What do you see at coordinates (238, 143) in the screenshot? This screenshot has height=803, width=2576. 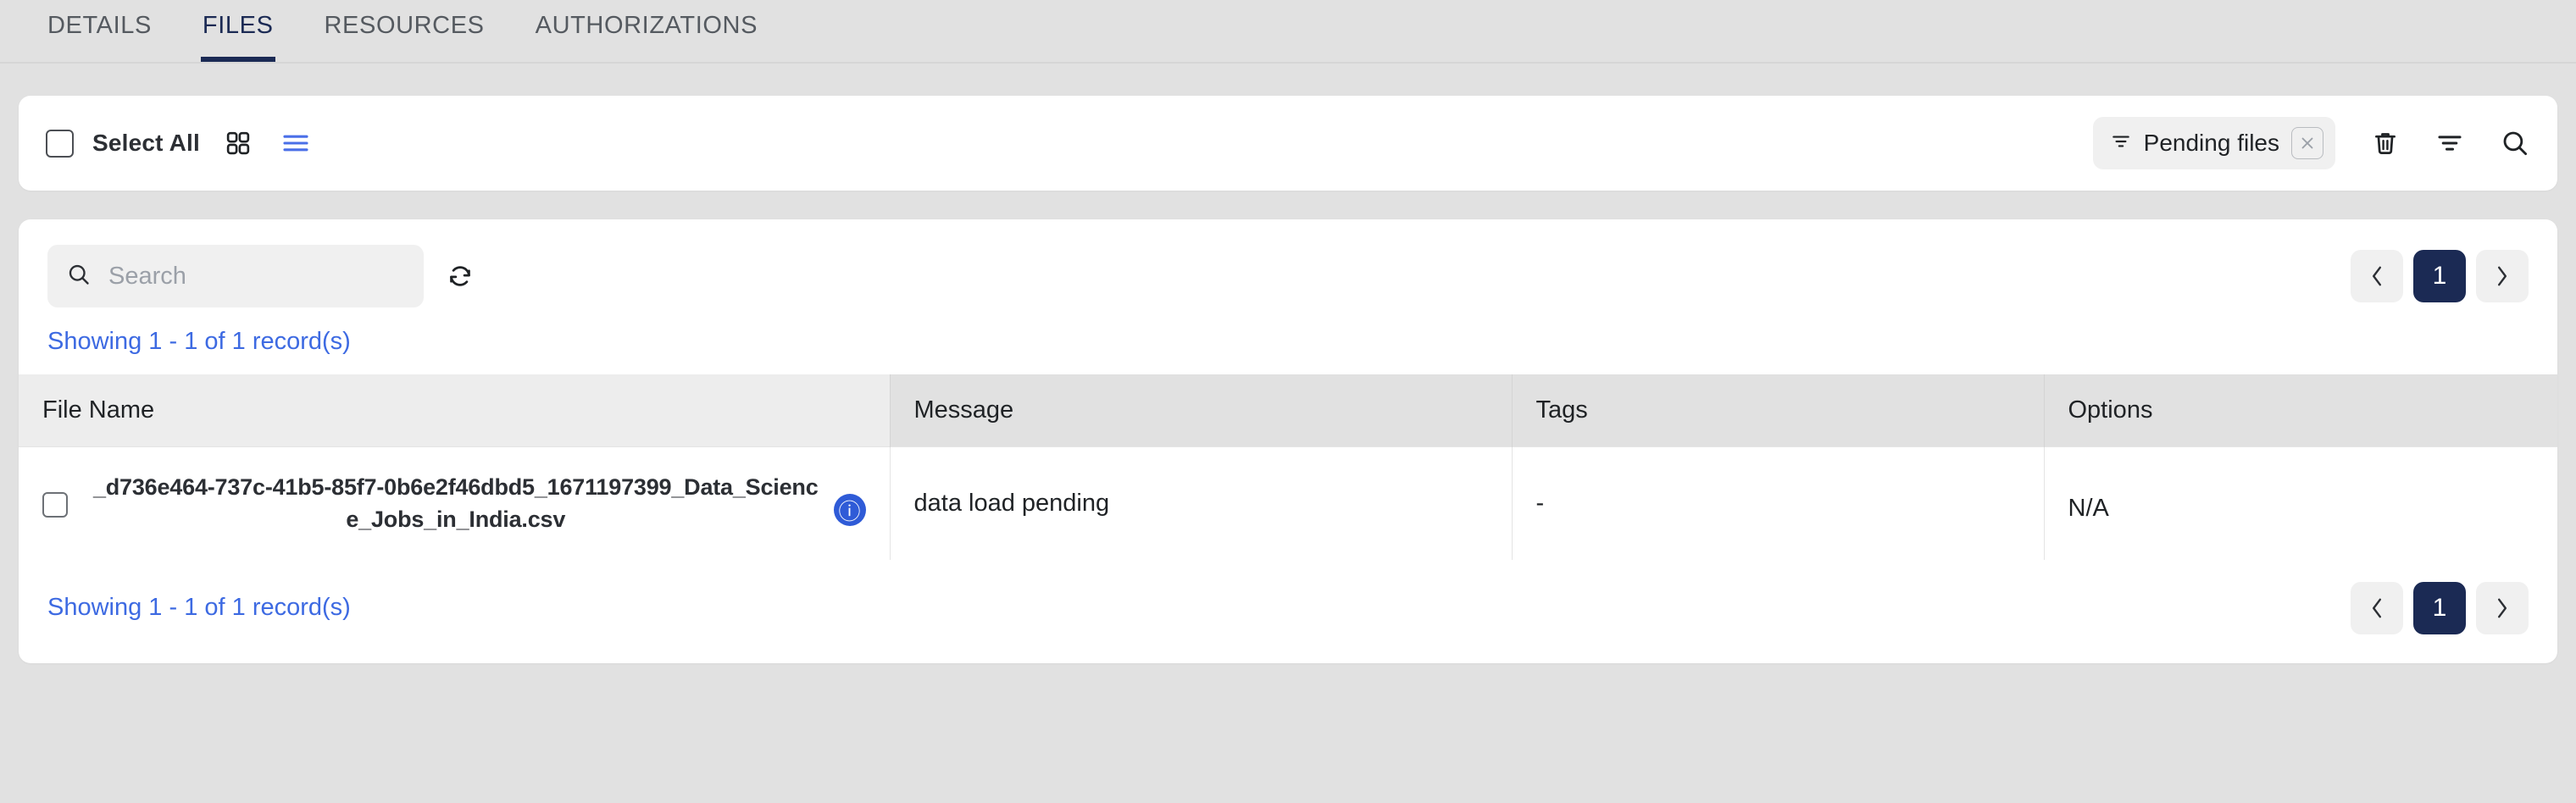 I see `grid-view-icon` at bounding box center [238, 143].